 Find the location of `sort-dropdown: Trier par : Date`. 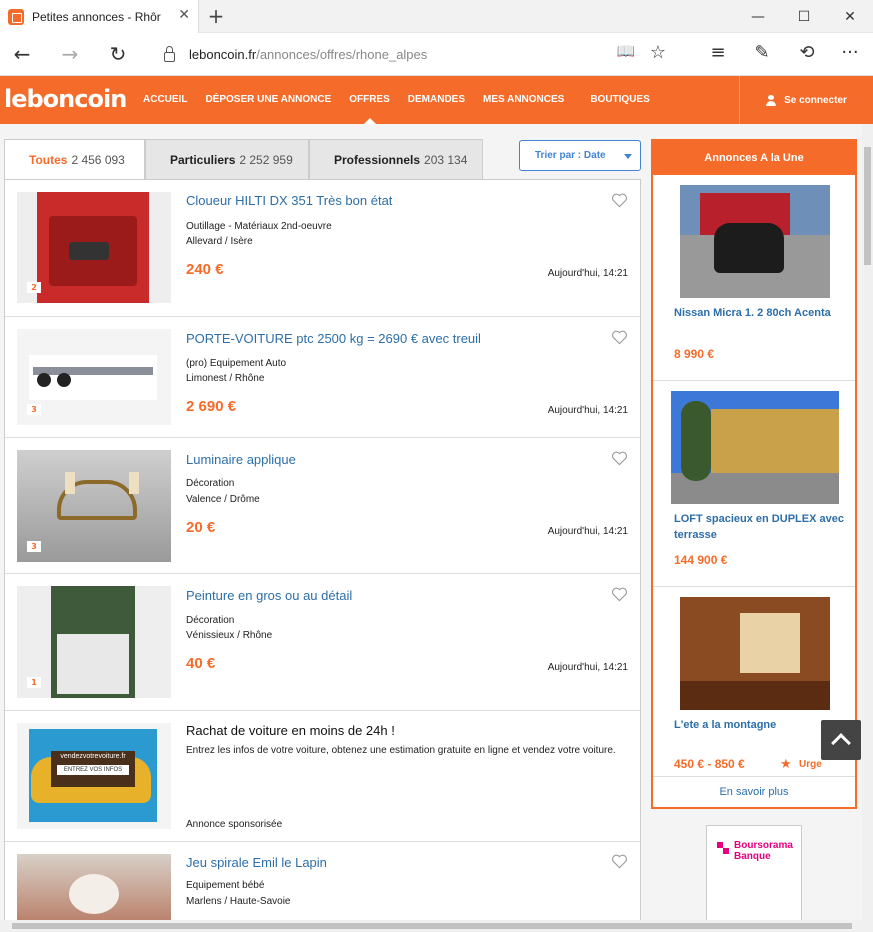

sort-dropdown: Trier par : Date is located at coordinates (580, 155).